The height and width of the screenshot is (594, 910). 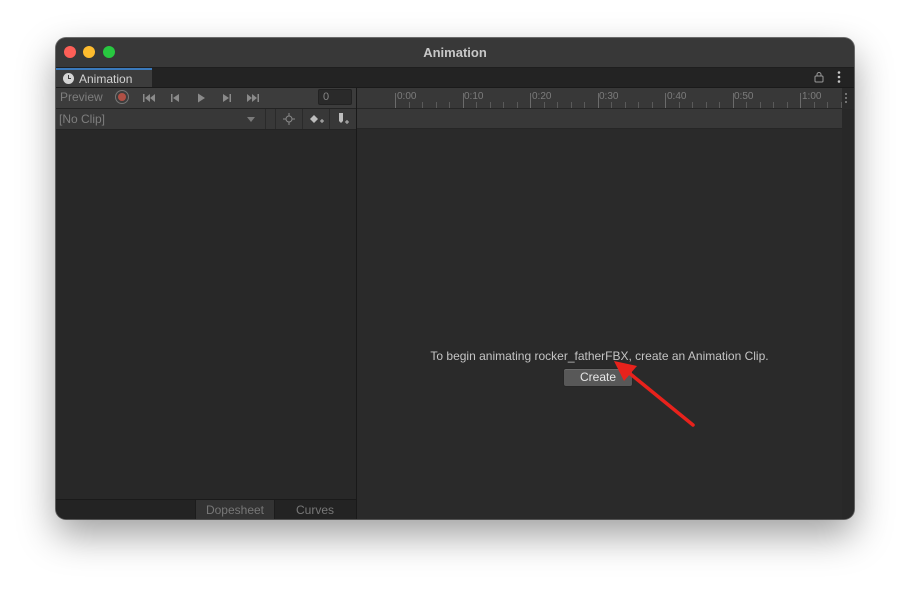 I want to click on tick-label: 0:50, so click(x=744, y=96).